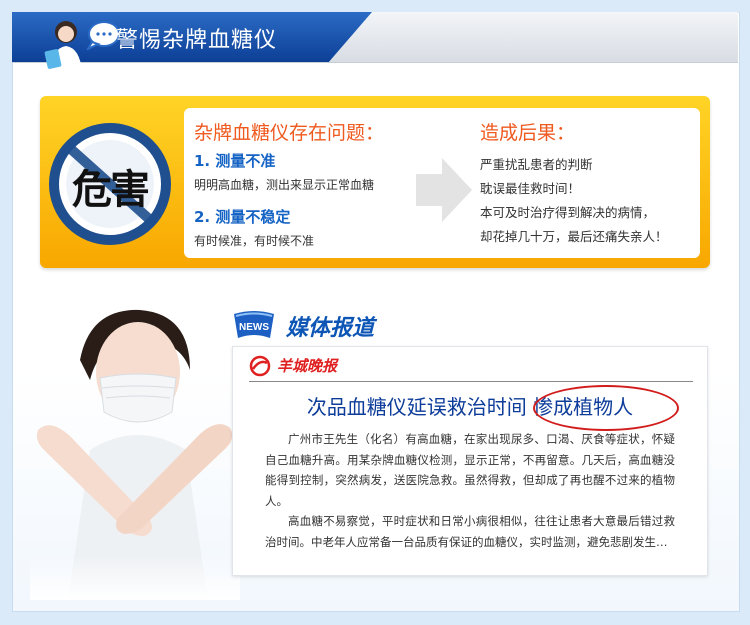  What do you see at coordinates (103, 35) in the screenshot?
I see `speech-bubble-icon` at bounding box center [103, 35].